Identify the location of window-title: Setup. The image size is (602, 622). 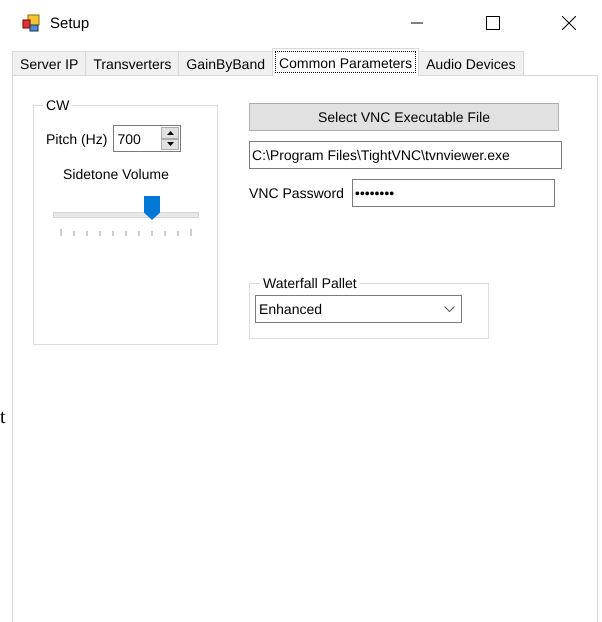
(70, 23).